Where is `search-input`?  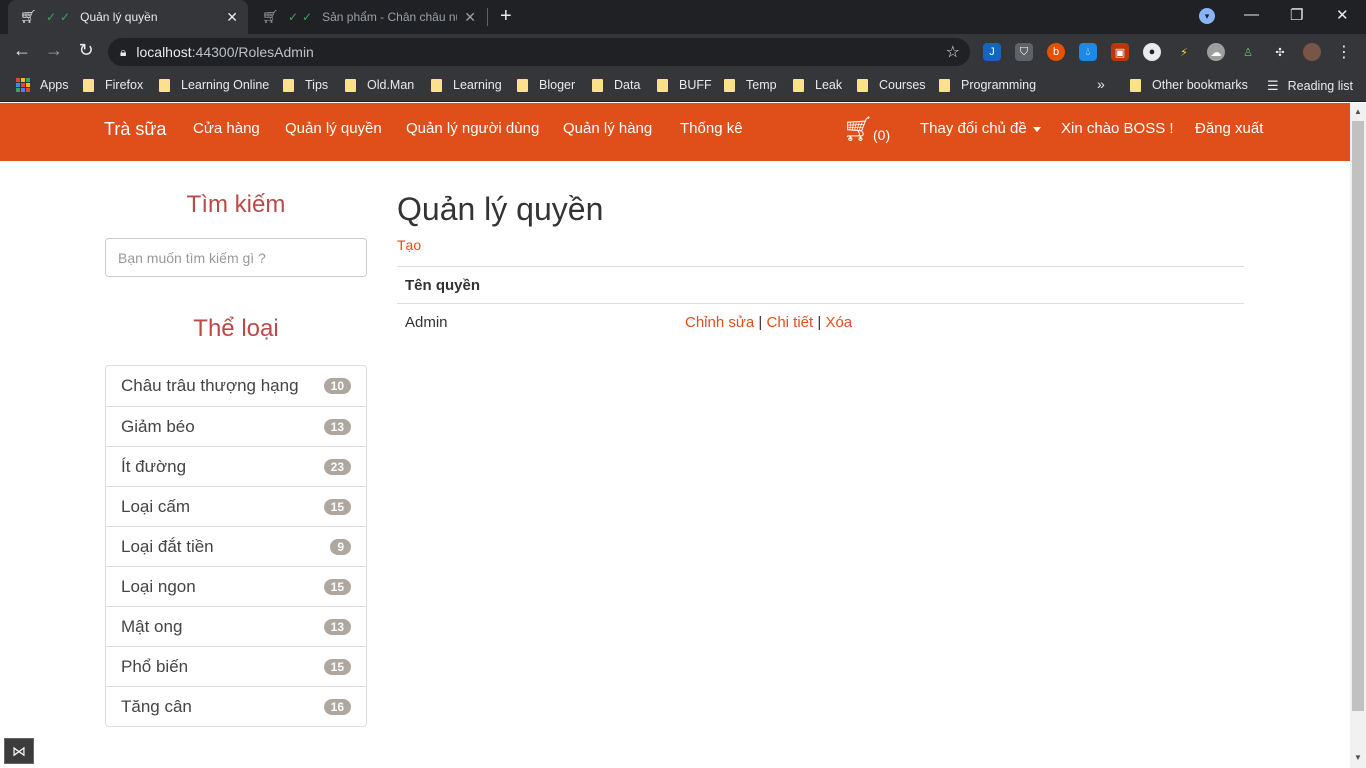 search-input is located at coordinates (236, 257).